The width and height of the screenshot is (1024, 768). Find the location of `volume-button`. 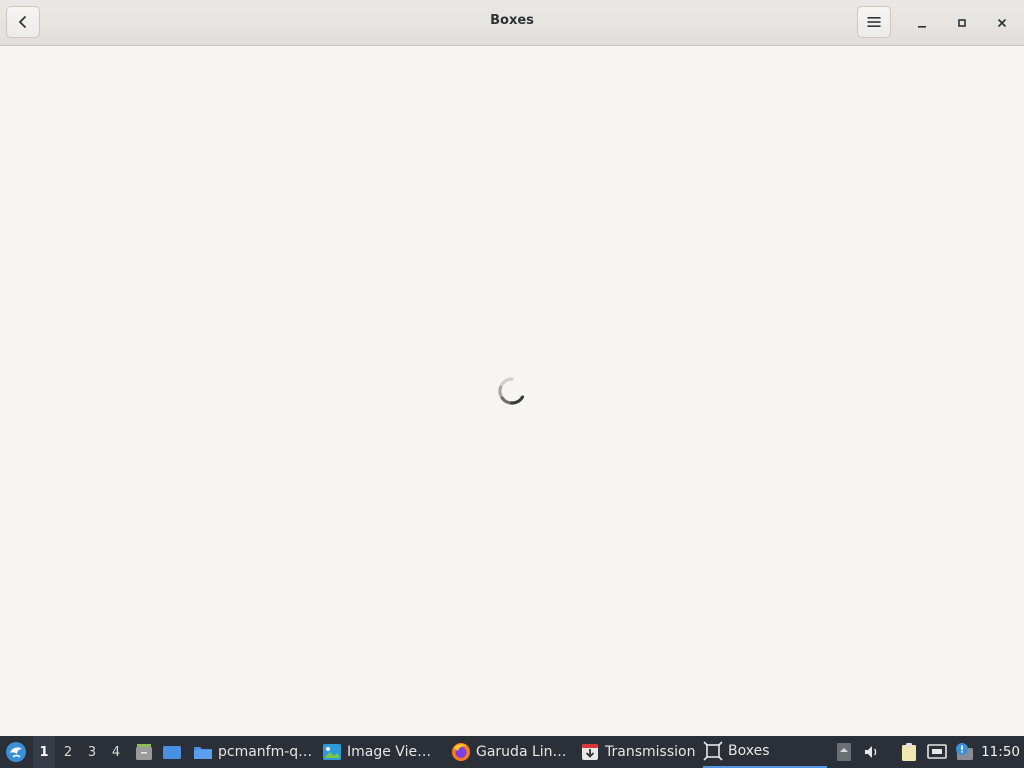

volume-button is located at coordinates (872, 752).